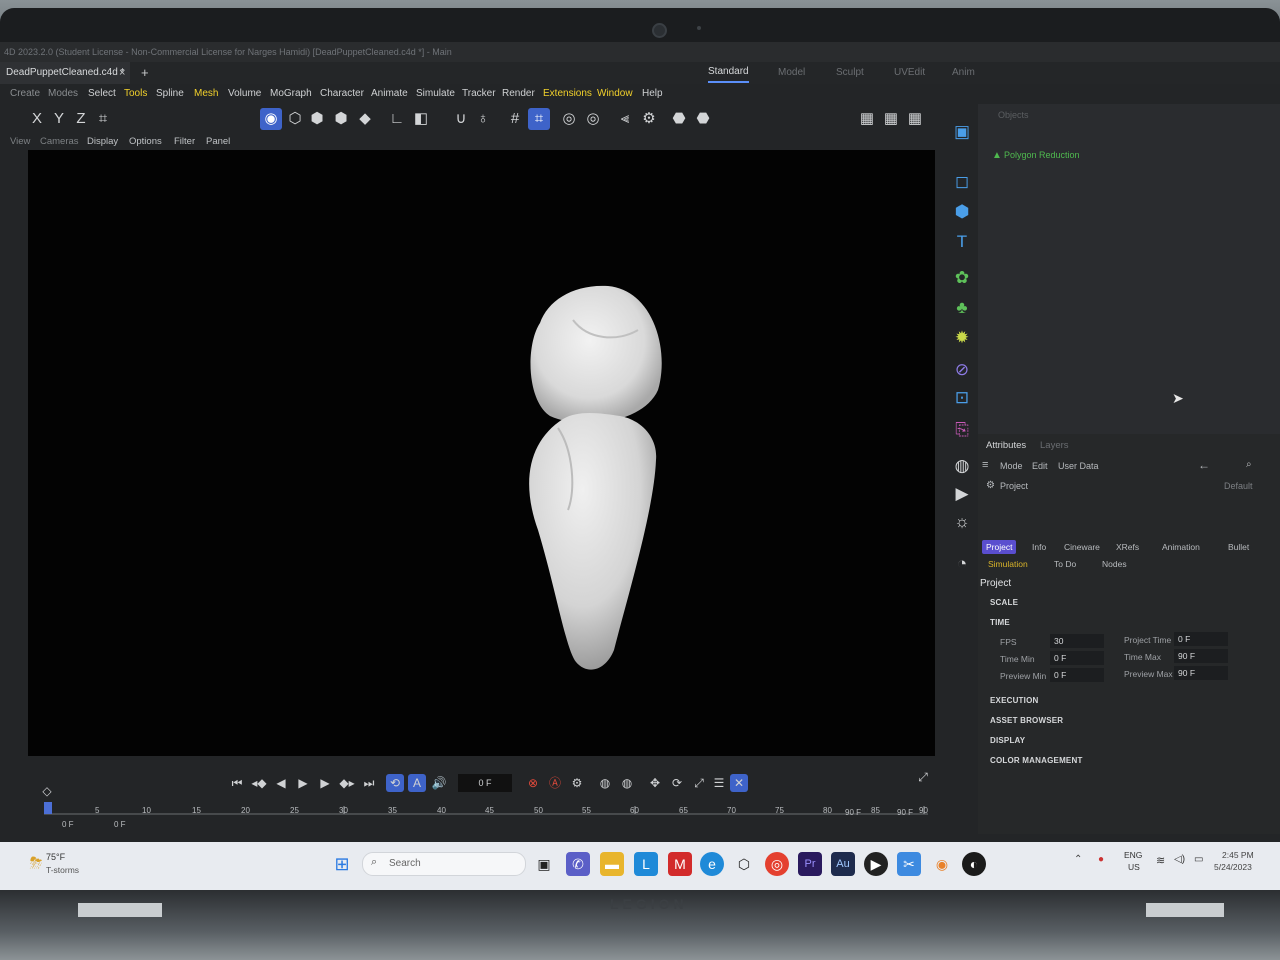  I want to click on attr-menu-mode: Mode, so click(1011, 466).